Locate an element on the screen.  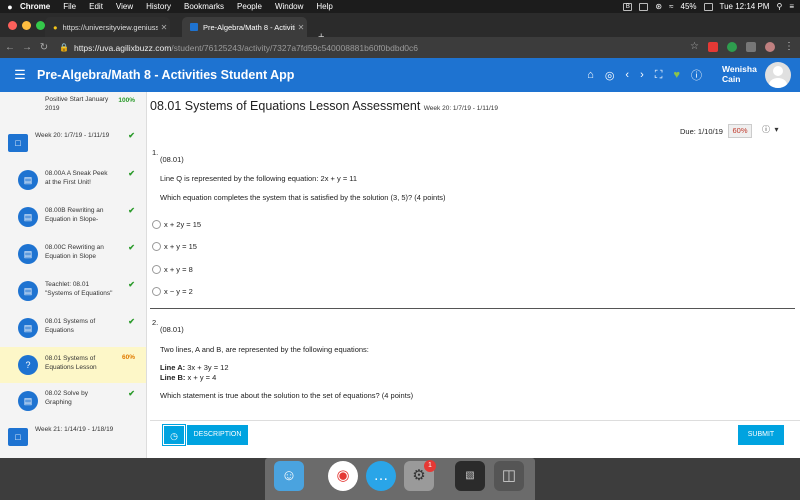
menu-bookmarks: Bookmarks is located at coordinates (204, 6).